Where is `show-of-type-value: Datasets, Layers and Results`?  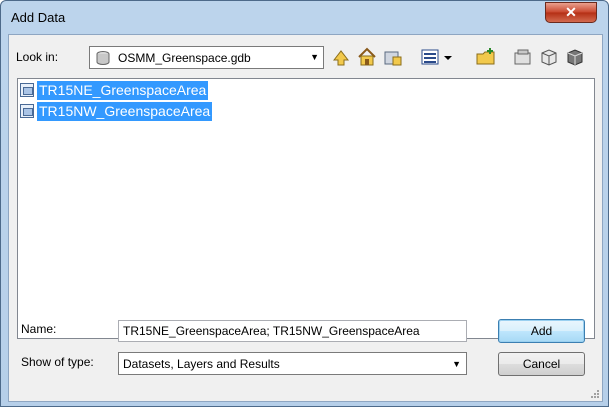
show-of-type-value: Datasets, Layers and Results is located at coordinates (201, 364).